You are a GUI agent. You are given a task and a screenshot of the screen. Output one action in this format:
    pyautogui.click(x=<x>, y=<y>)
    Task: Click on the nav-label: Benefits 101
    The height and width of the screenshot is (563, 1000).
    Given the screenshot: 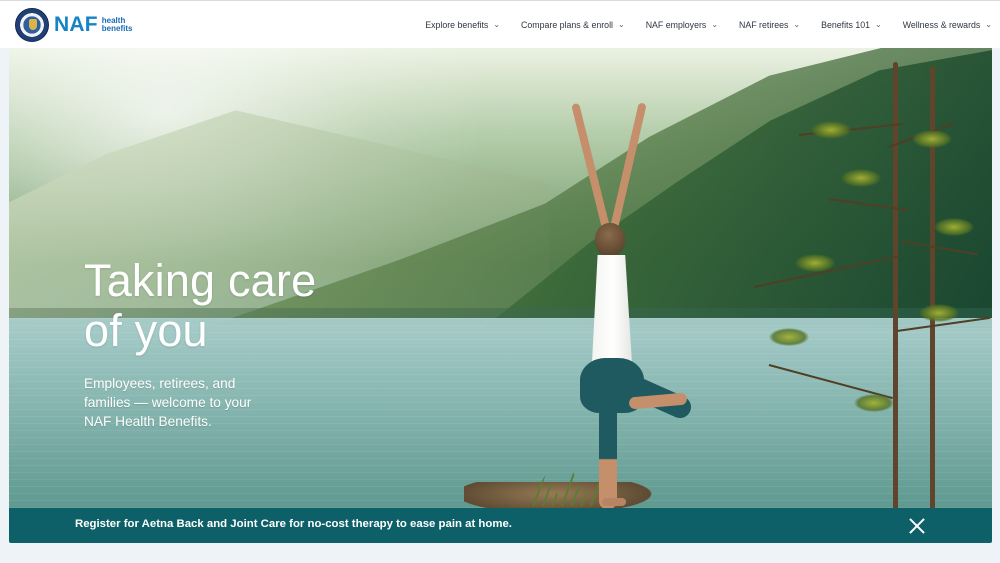 What is the action you would take?
    pyautogui.click(x=846, y=25)
    